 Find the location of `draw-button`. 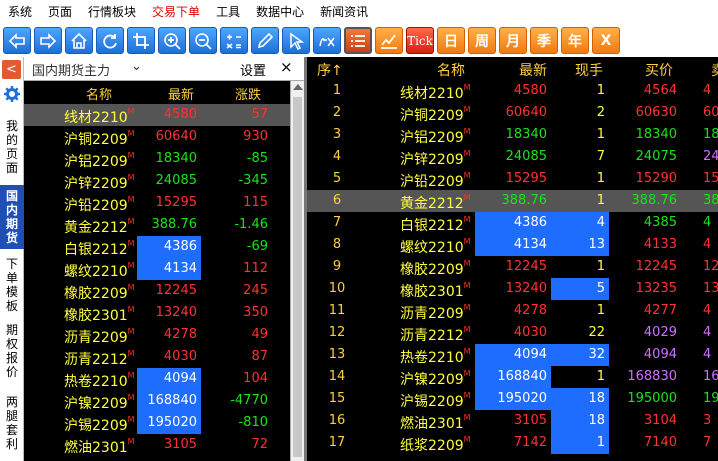

draw-button is located at coordinates (265, 40).